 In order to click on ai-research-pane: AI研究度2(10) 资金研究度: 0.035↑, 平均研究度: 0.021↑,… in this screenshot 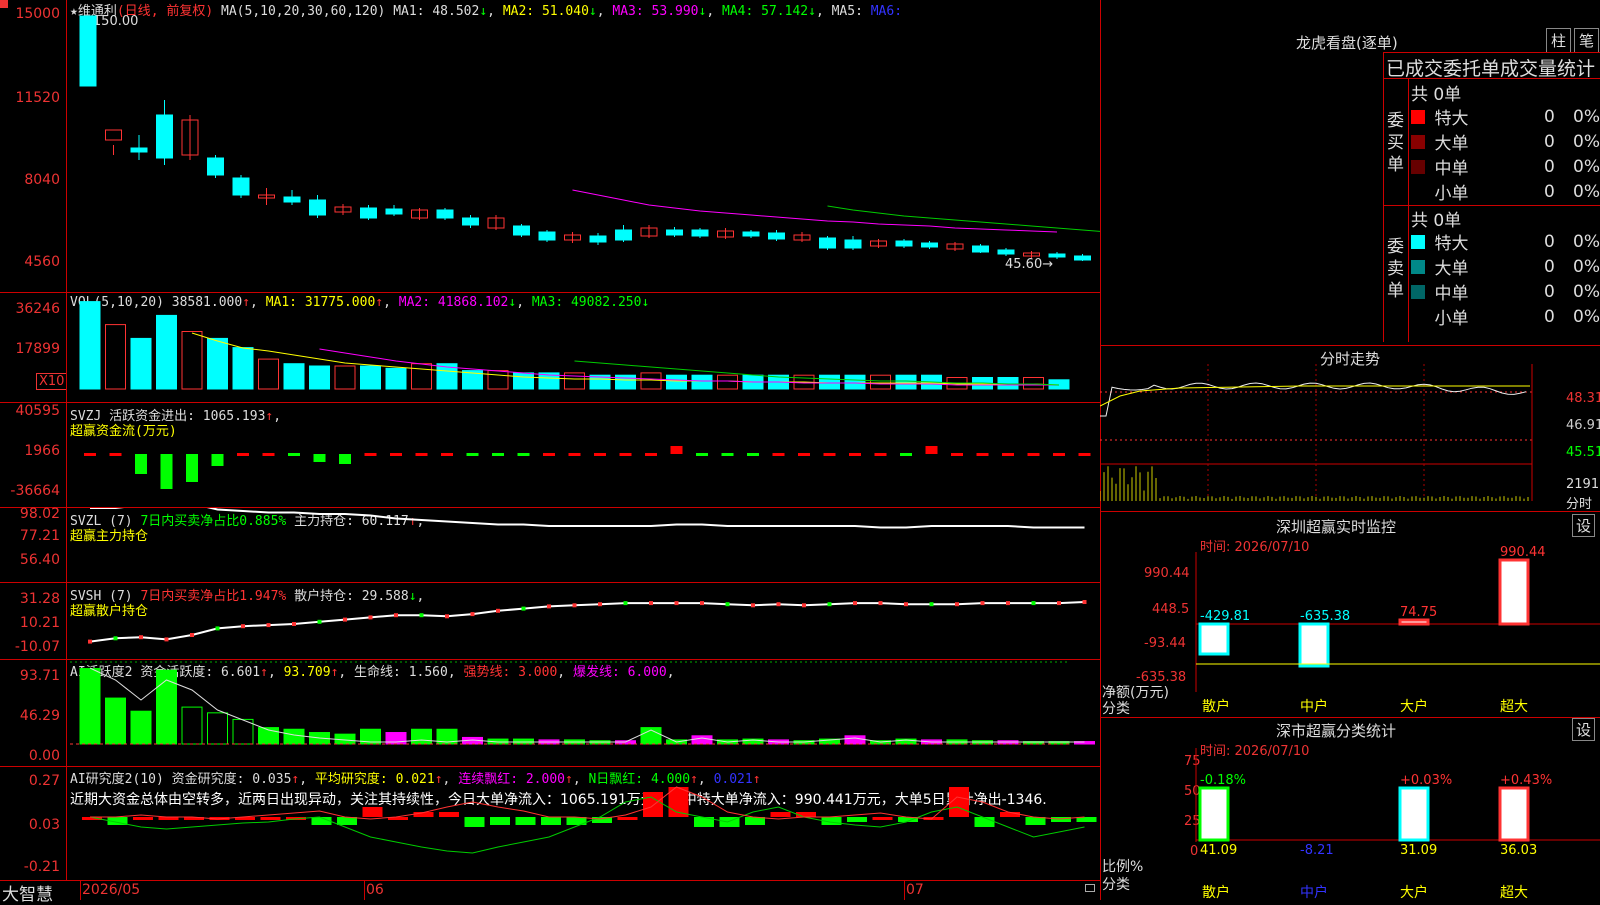, I will do `click(550, 824)`.